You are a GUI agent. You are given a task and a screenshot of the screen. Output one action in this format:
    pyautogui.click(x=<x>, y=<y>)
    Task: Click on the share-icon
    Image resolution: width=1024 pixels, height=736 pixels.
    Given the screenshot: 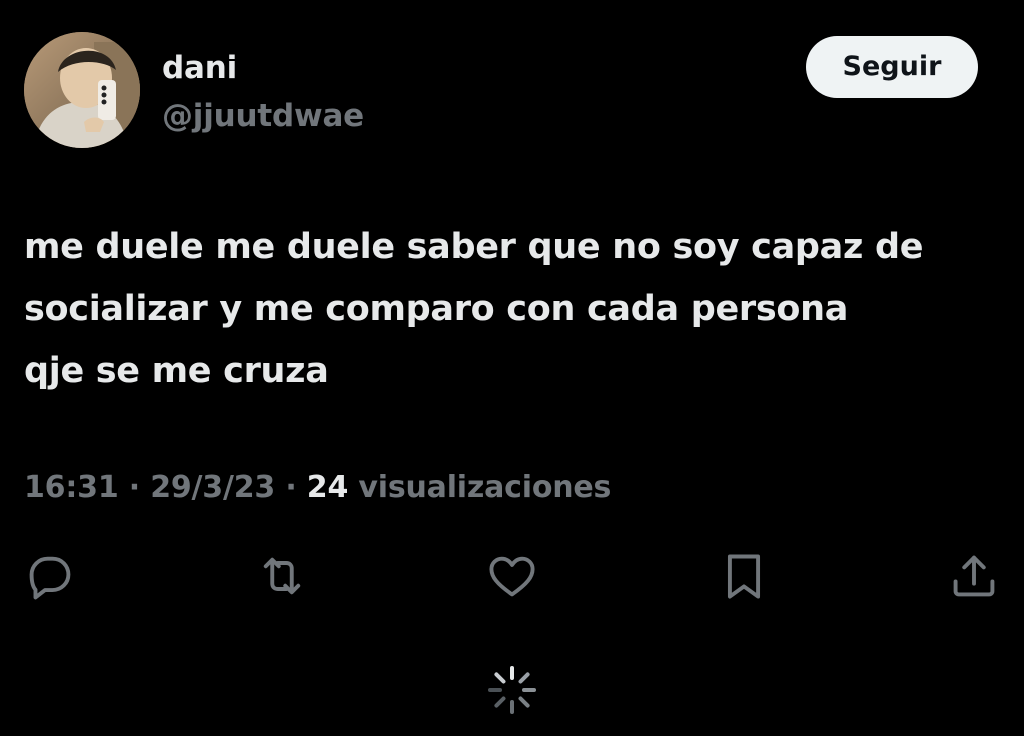 What is the action you would take?
    pyautogui.click(x=974, y=576)
    